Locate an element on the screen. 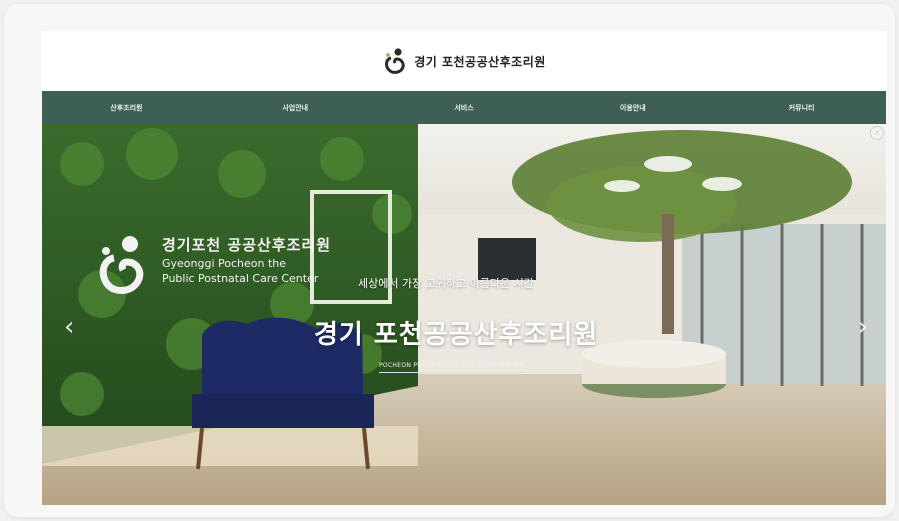 The image size is (899, 521). hero-subtitle: 세상에서 가장 고귀하고 아름다운 시간 is located at coordinates (446, 283).